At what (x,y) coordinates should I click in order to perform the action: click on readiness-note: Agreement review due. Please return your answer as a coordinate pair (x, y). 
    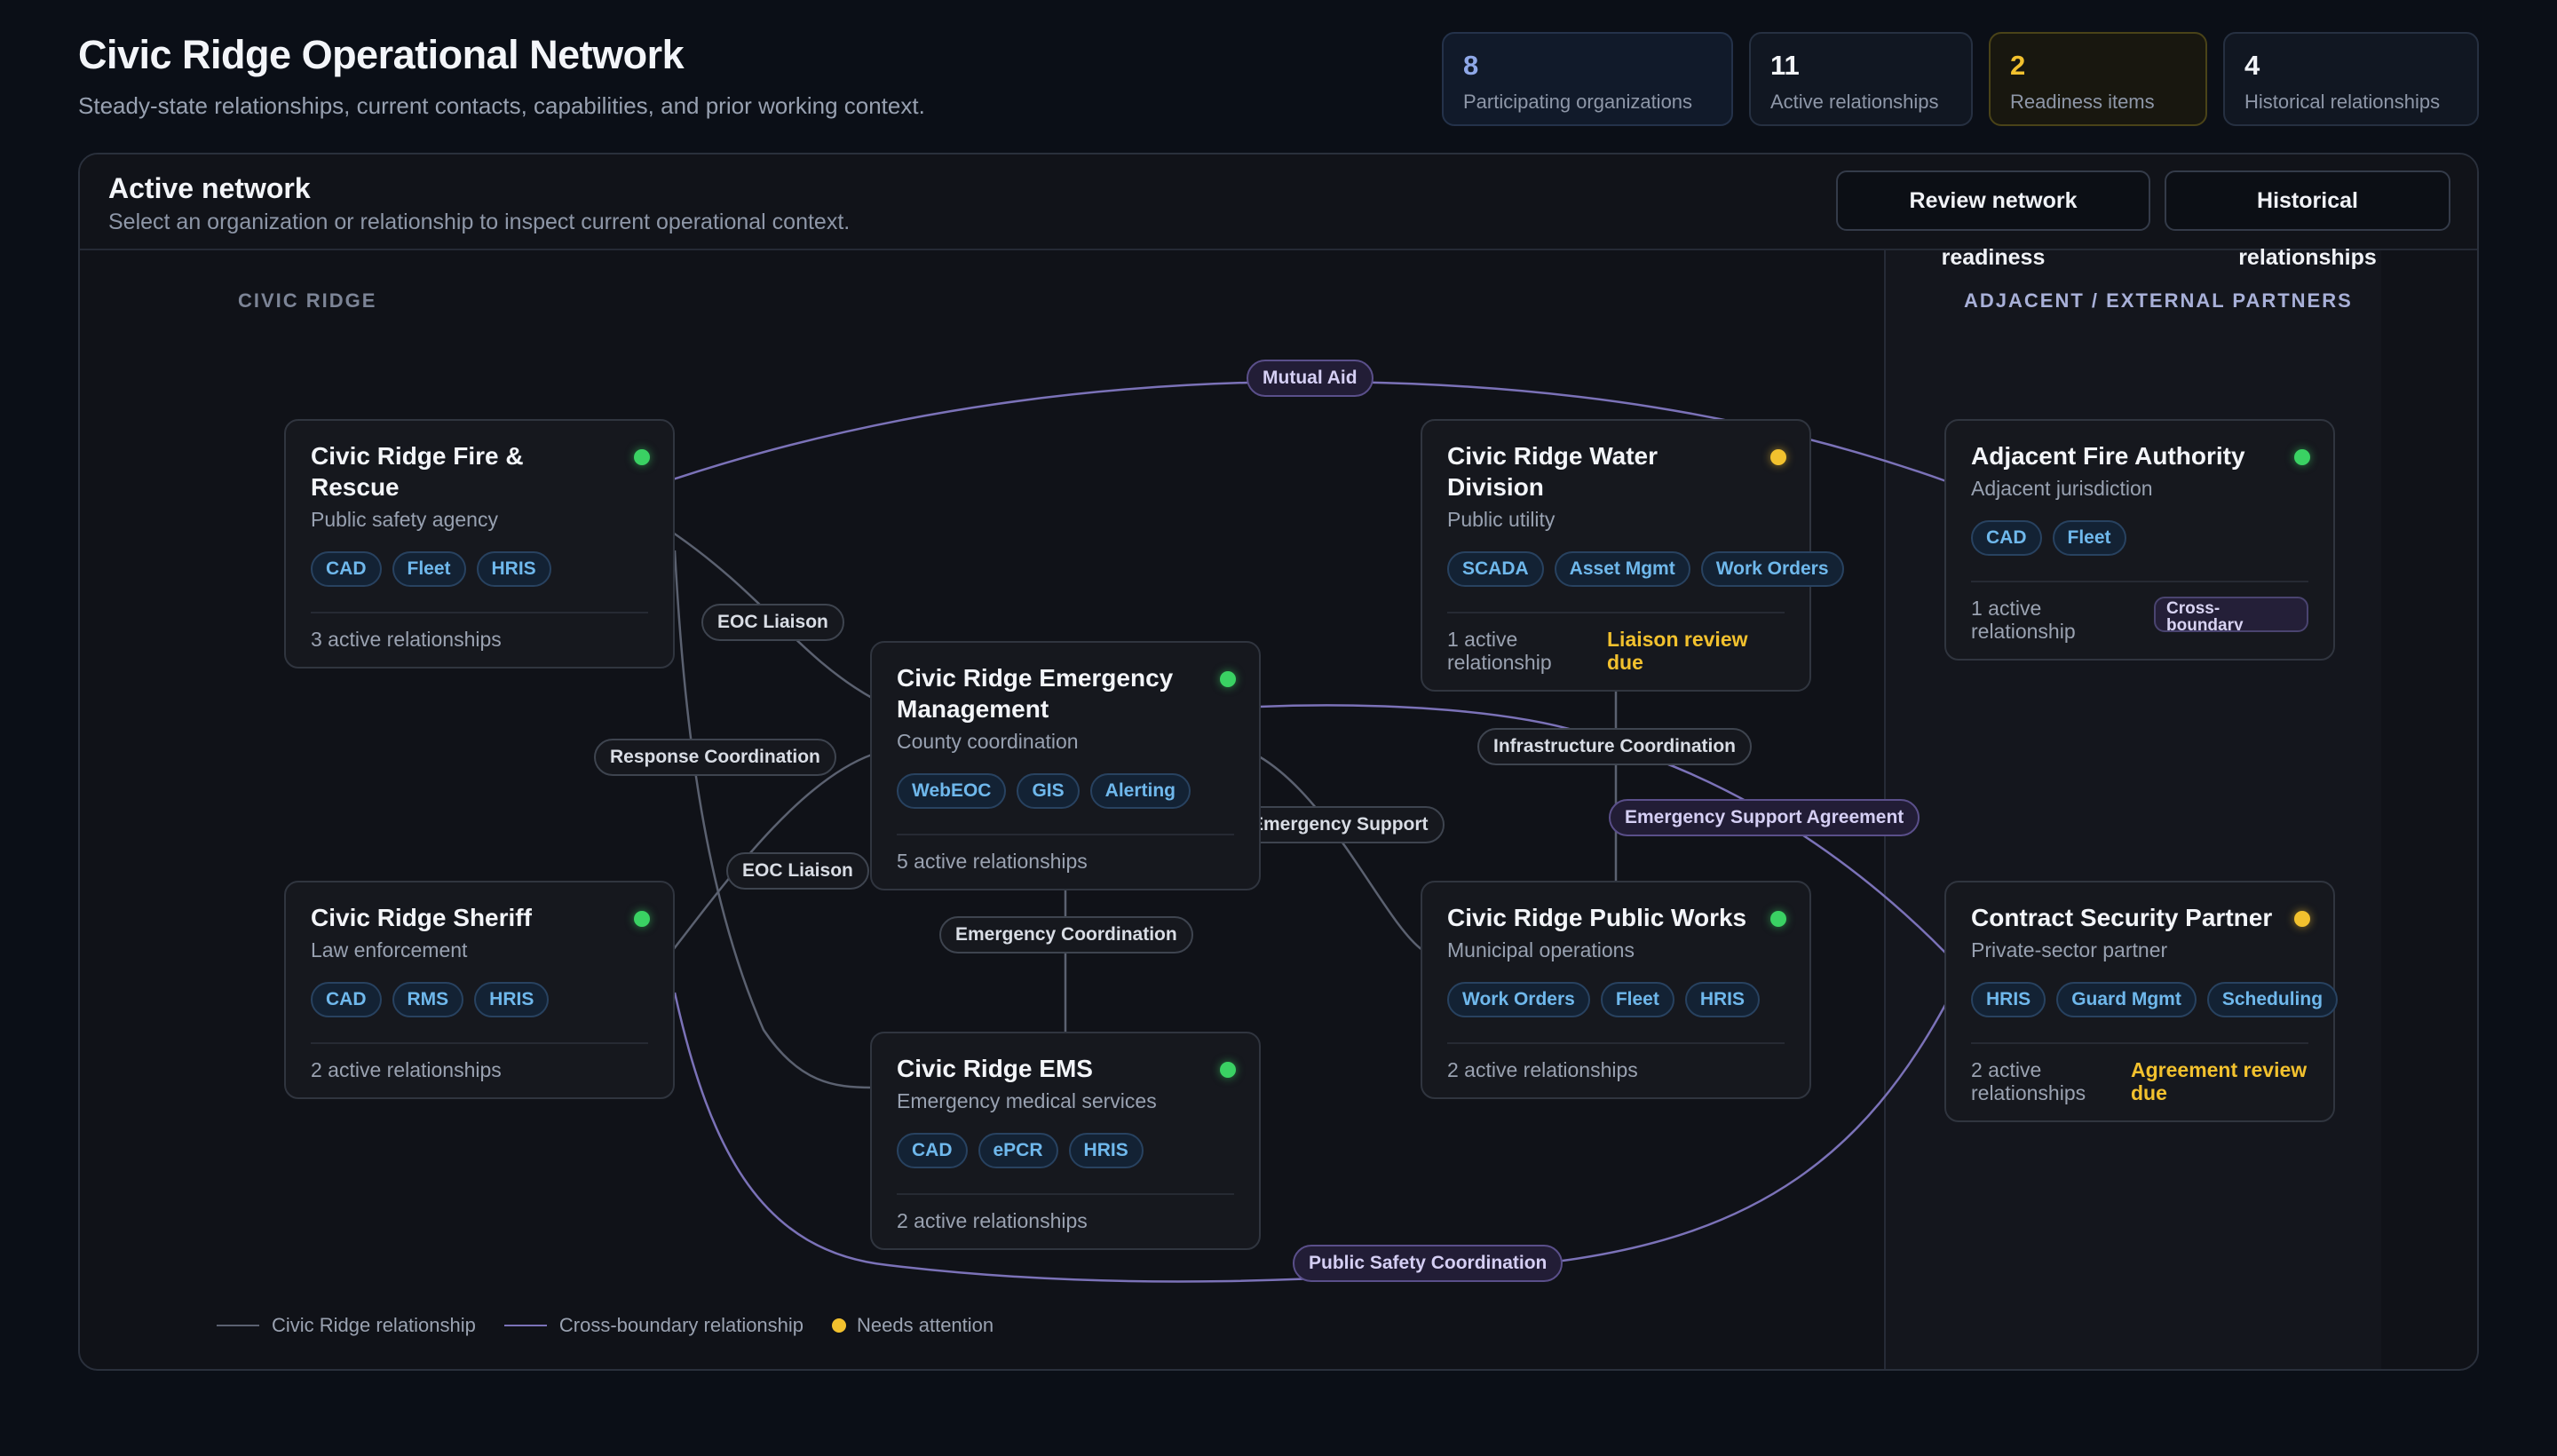
    Looking at the image, I should click on (2219, 1081).